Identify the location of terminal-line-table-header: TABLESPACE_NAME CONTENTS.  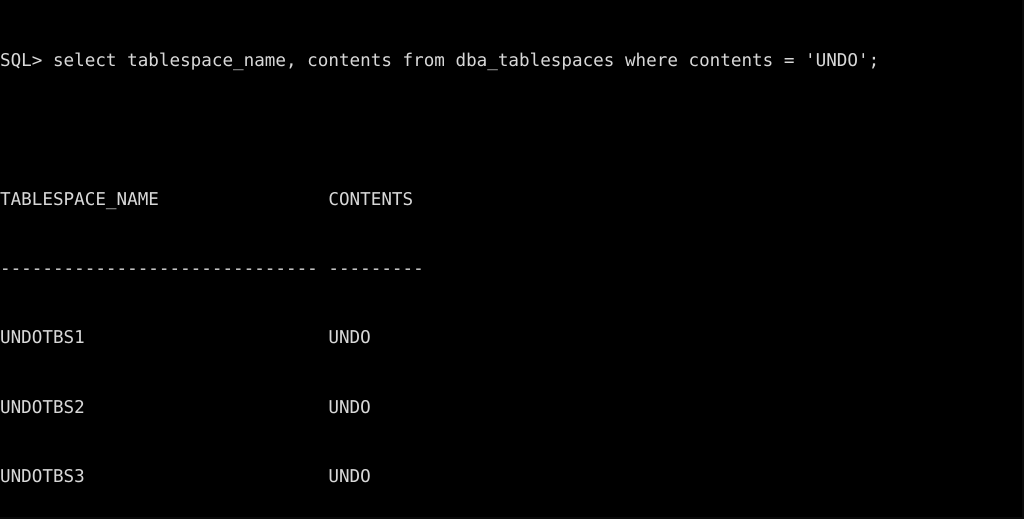
(207, 199).